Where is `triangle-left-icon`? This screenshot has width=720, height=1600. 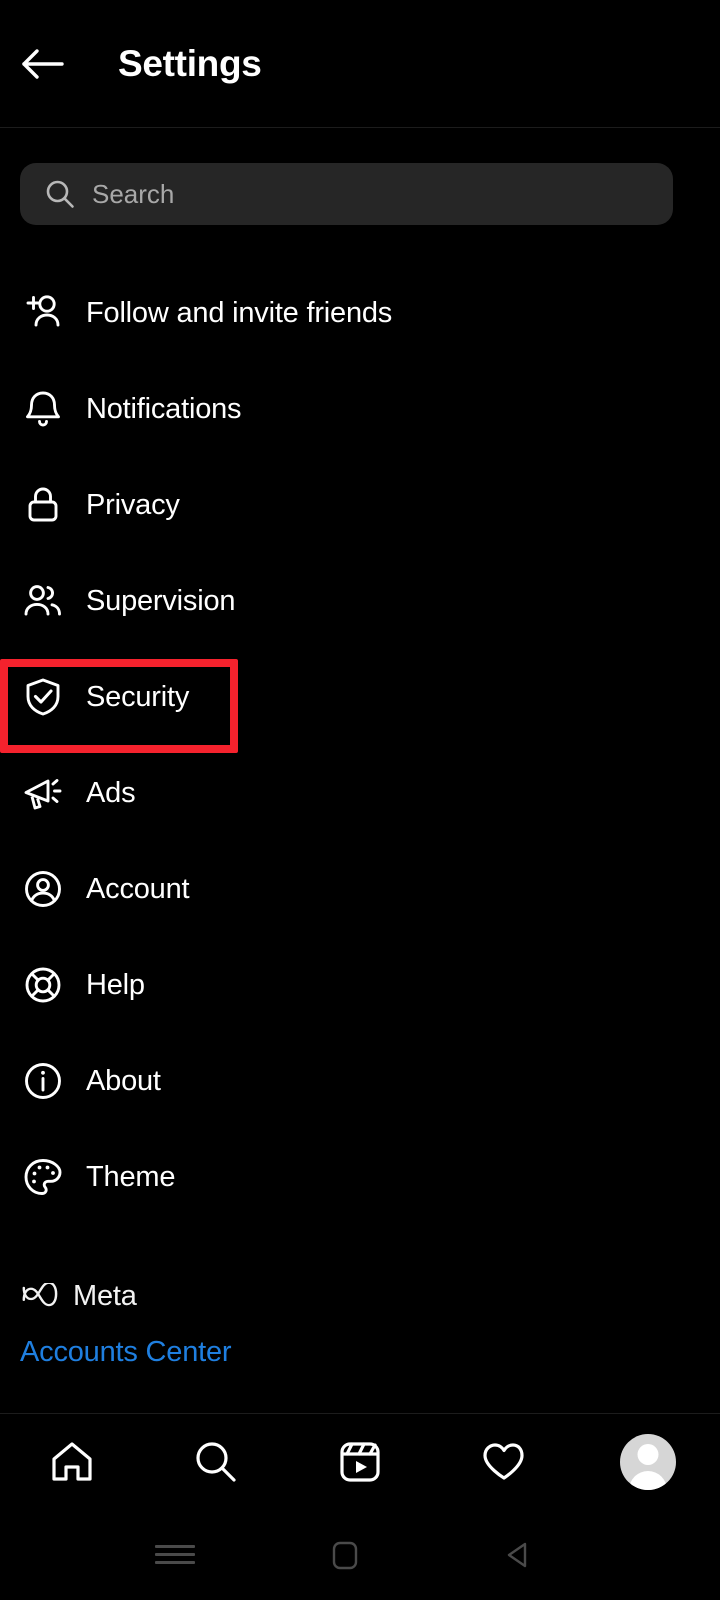
triangle-left-icon is located at coordinates (517, 1554).